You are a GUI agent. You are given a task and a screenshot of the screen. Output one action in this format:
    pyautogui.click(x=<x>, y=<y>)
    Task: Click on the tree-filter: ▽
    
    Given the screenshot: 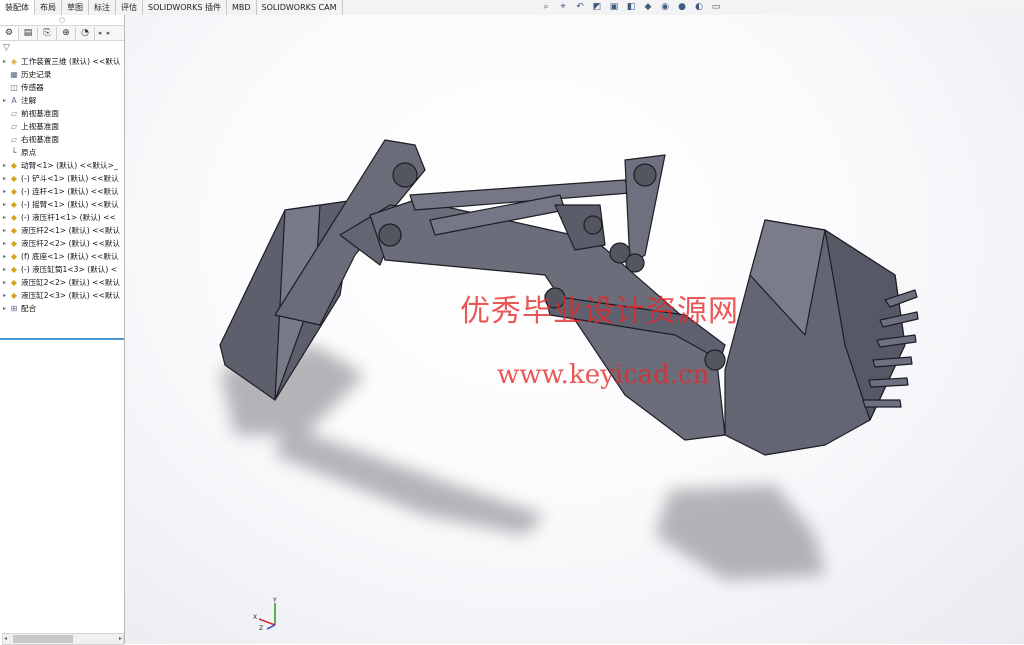 What is the action you would take?
    pyautogui.click(x=62, y=48)
    